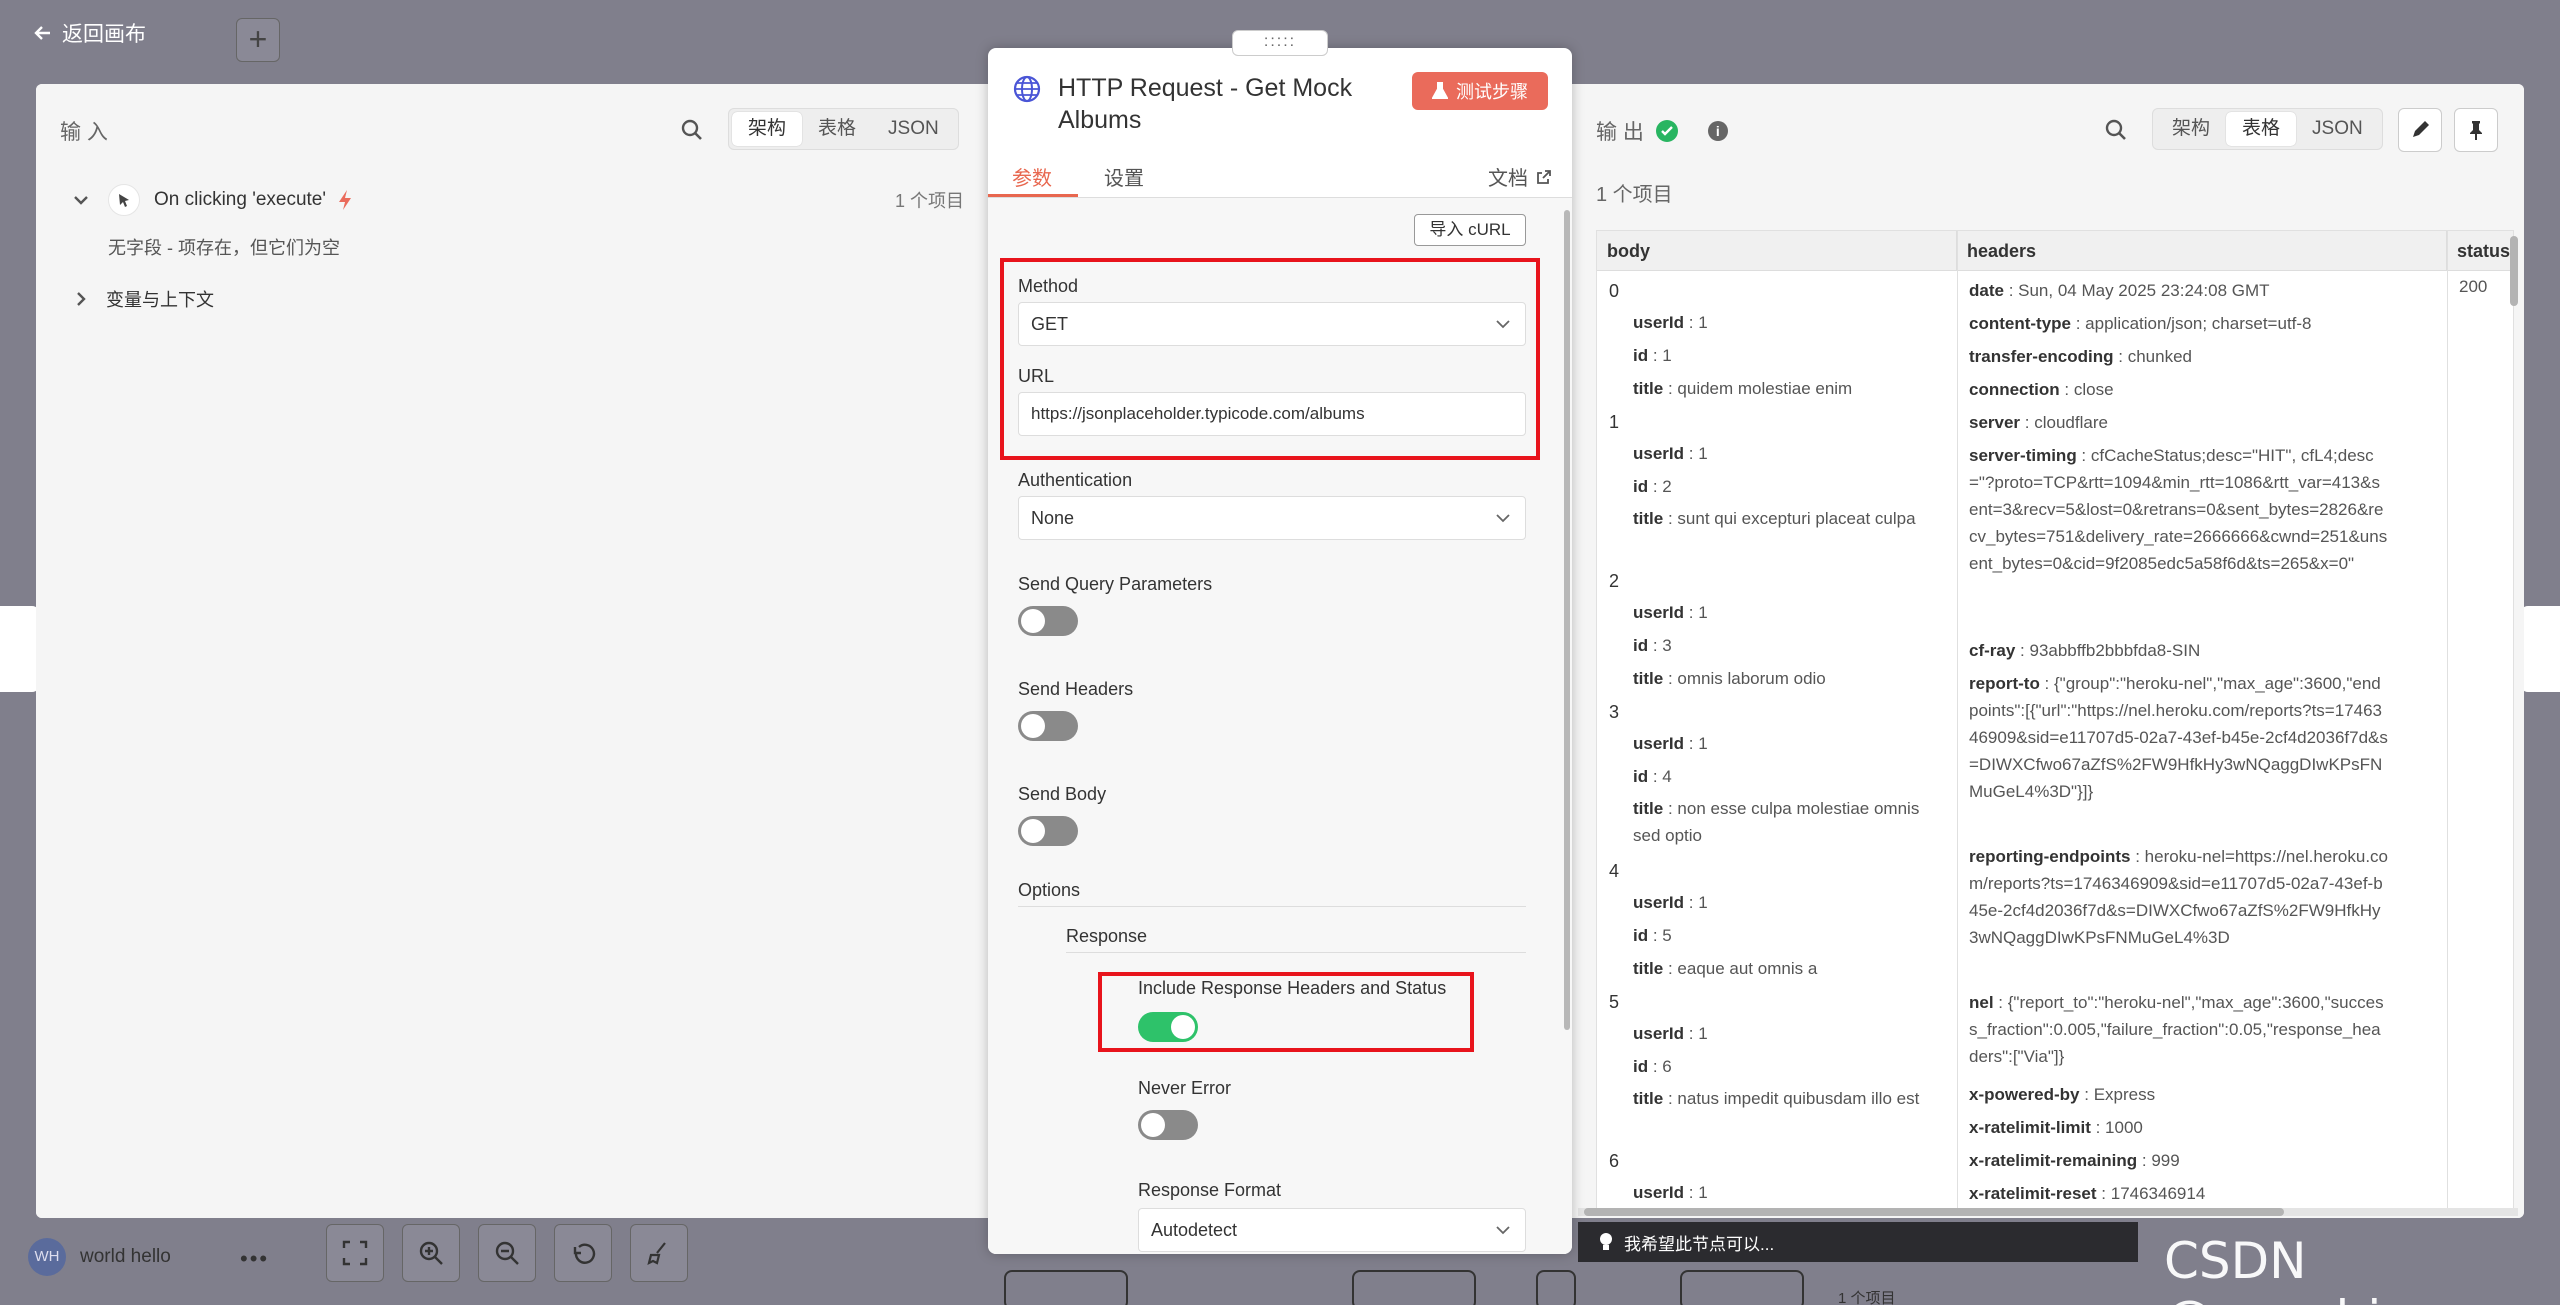 This screenshot has width=2560, height=1305. I want to click on test-step-button: 测试步骤, so click(1480, 91).